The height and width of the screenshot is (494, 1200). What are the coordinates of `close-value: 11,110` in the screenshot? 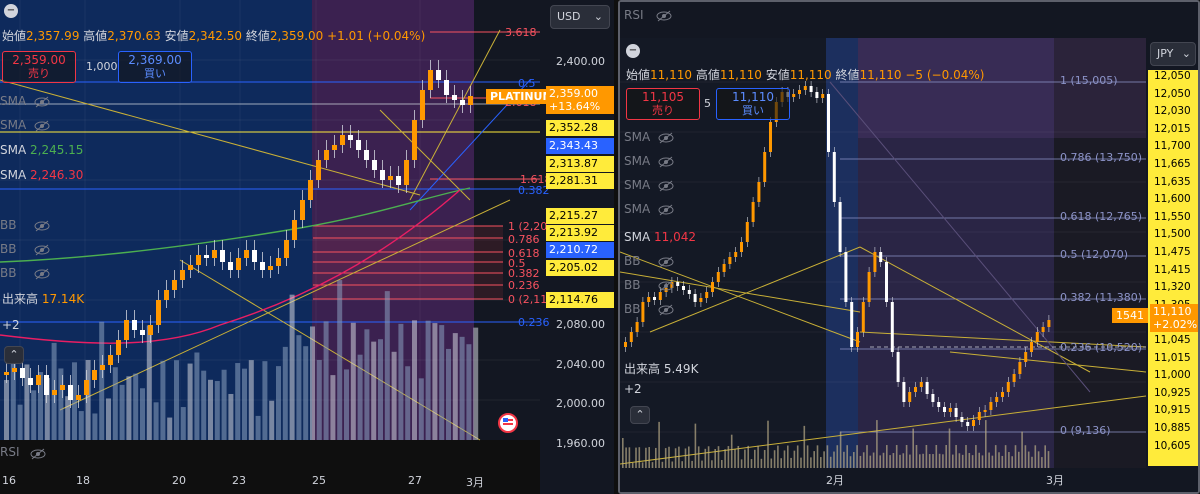 It's located at (880, 75).